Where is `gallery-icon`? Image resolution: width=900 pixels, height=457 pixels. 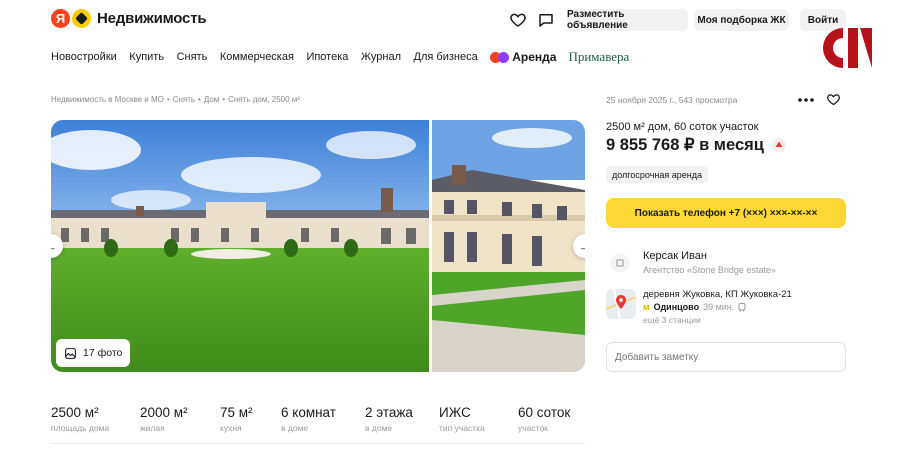 gallery-icon is located at coordinates (70, 353).